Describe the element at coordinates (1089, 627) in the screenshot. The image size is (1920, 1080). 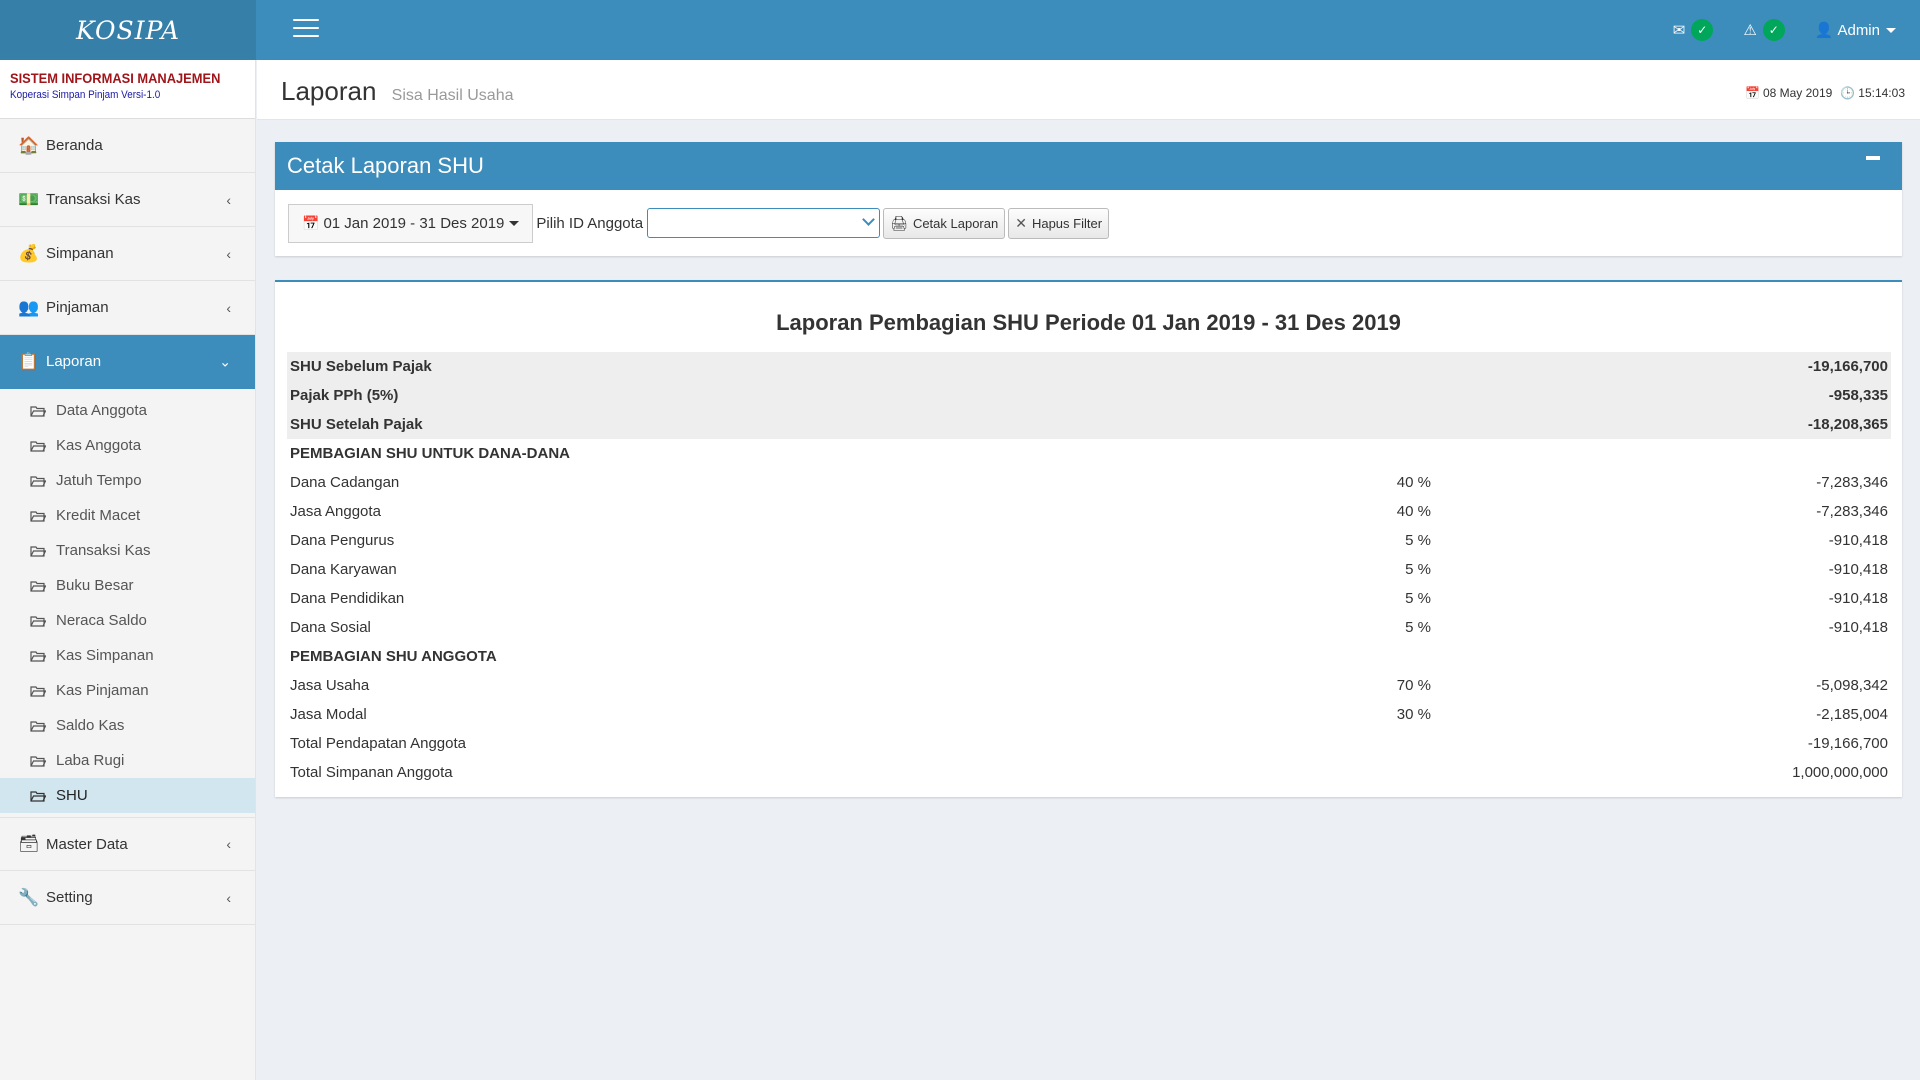
I see `table-row: Dana Sosial 5 % -910,418` at that location.